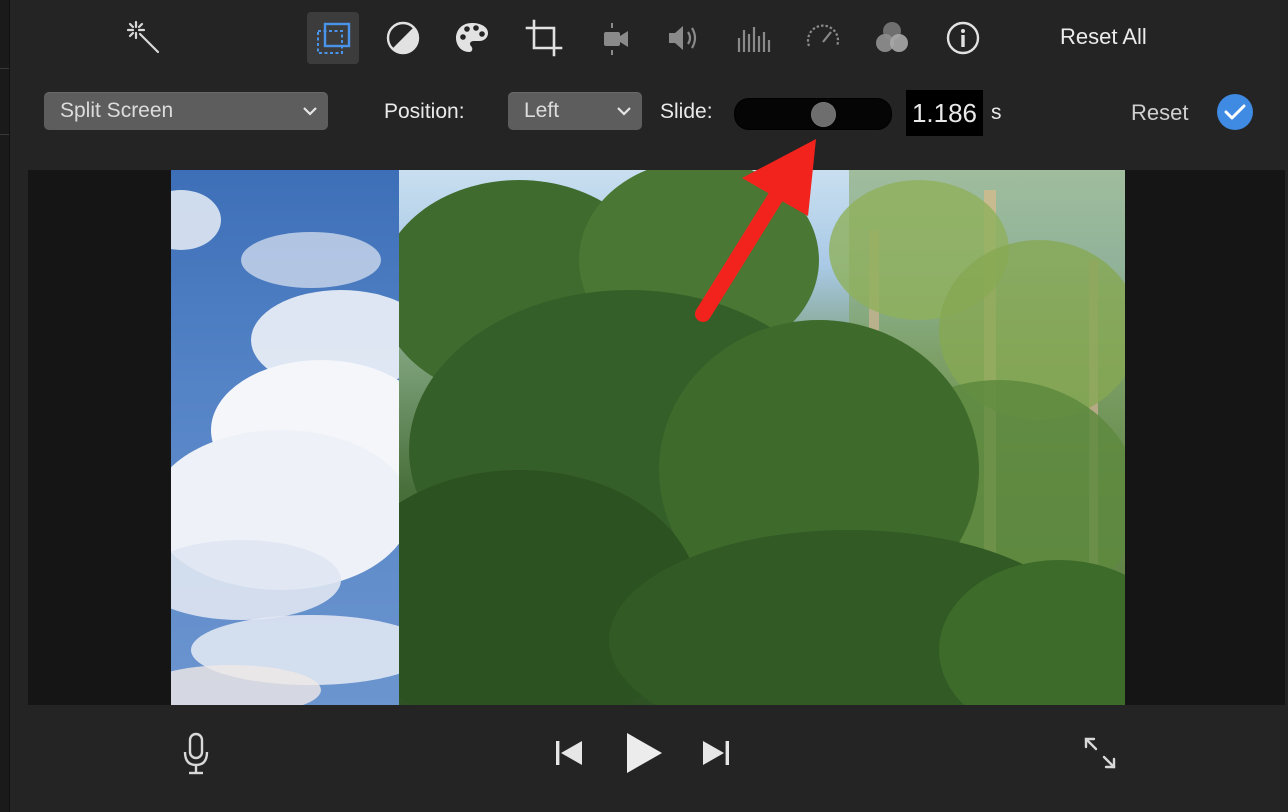 Image resolution: width=1288 pixels, height=812 pixels. What do you see at coordinates (575, 111) in the screenshot?
I see `position-select: Left` at bounding box center [575, 111].